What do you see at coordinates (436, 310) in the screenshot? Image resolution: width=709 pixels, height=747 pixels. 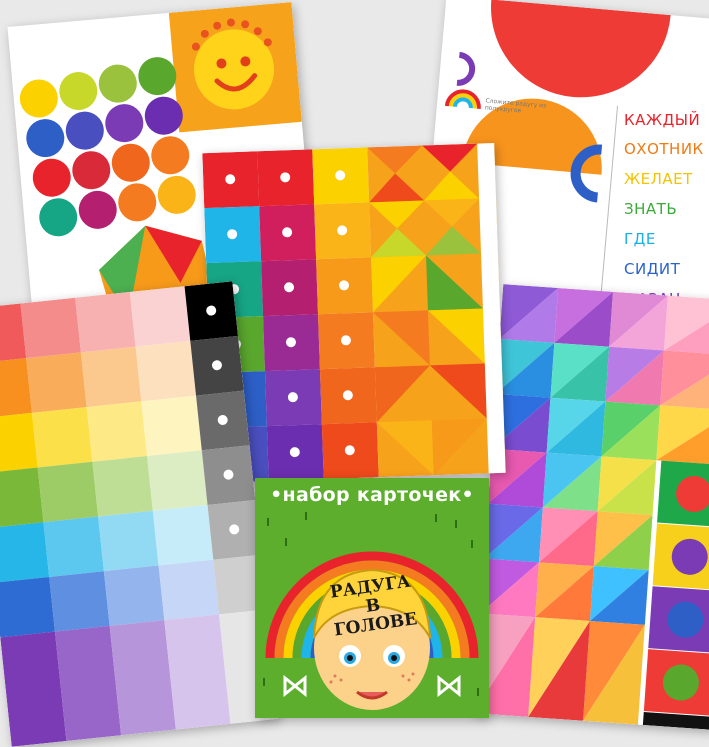 I see `triangle-columns` at bounding box center [436, 310].